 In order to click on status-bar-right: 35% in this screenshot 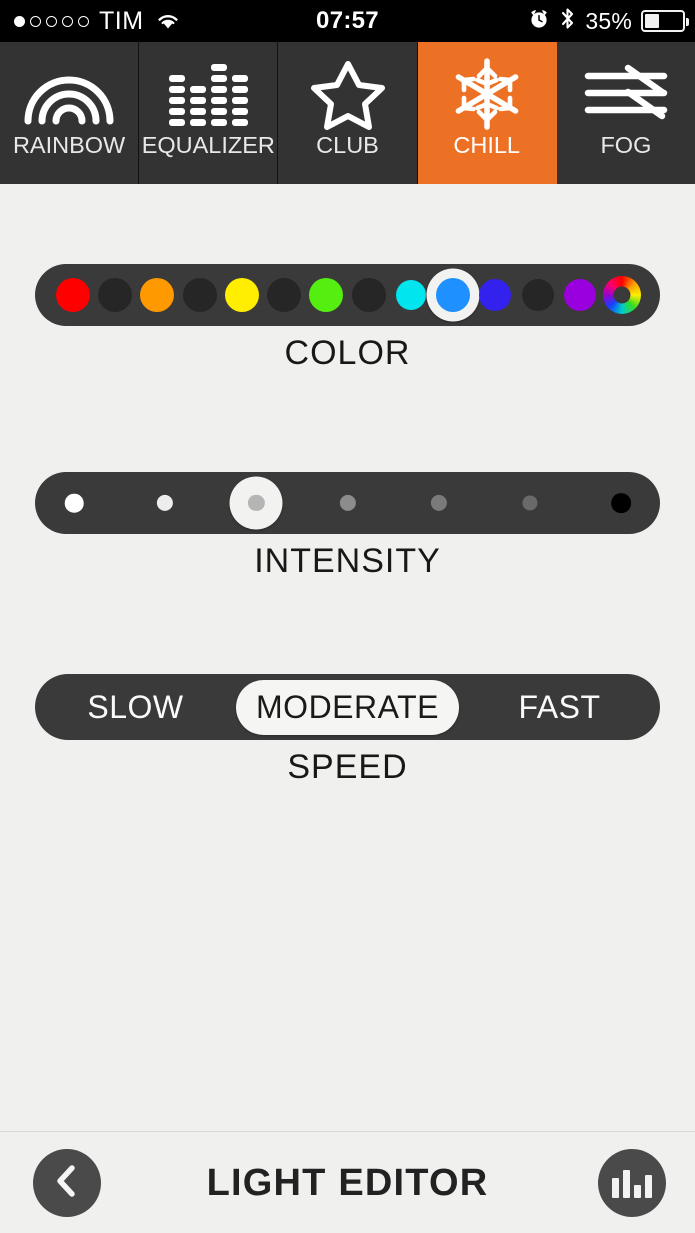, I will do `click(608, 21)`.